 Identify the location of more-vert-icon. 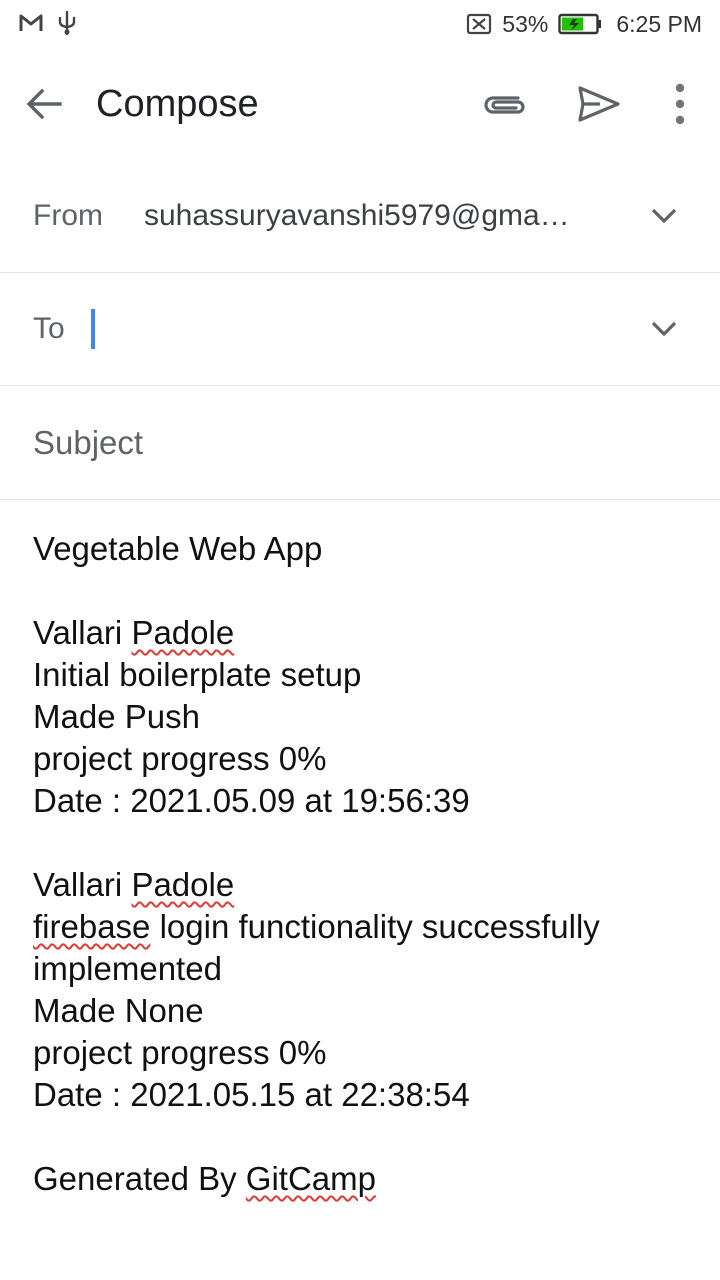
(680, 104).